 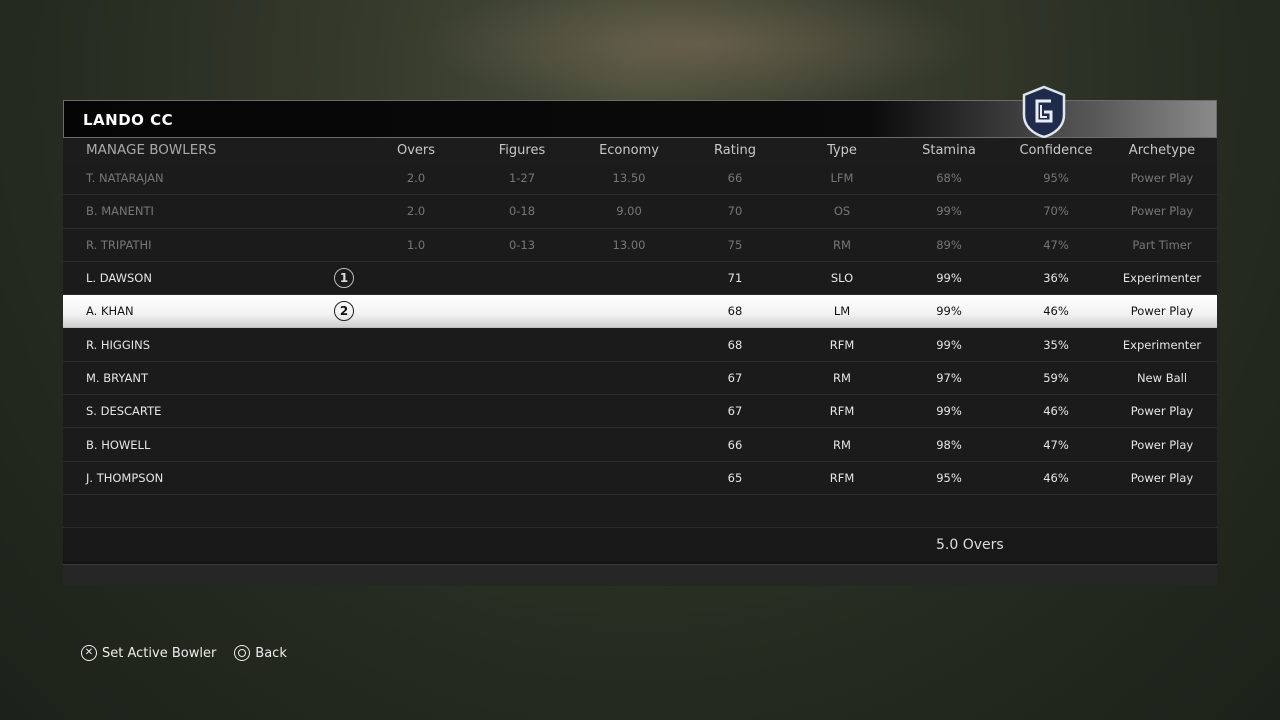 What do you see at coordinates (1056, 377) in the screenshot?
I see `bowler-confidence: 59%` at bounding box center [1056, 377].